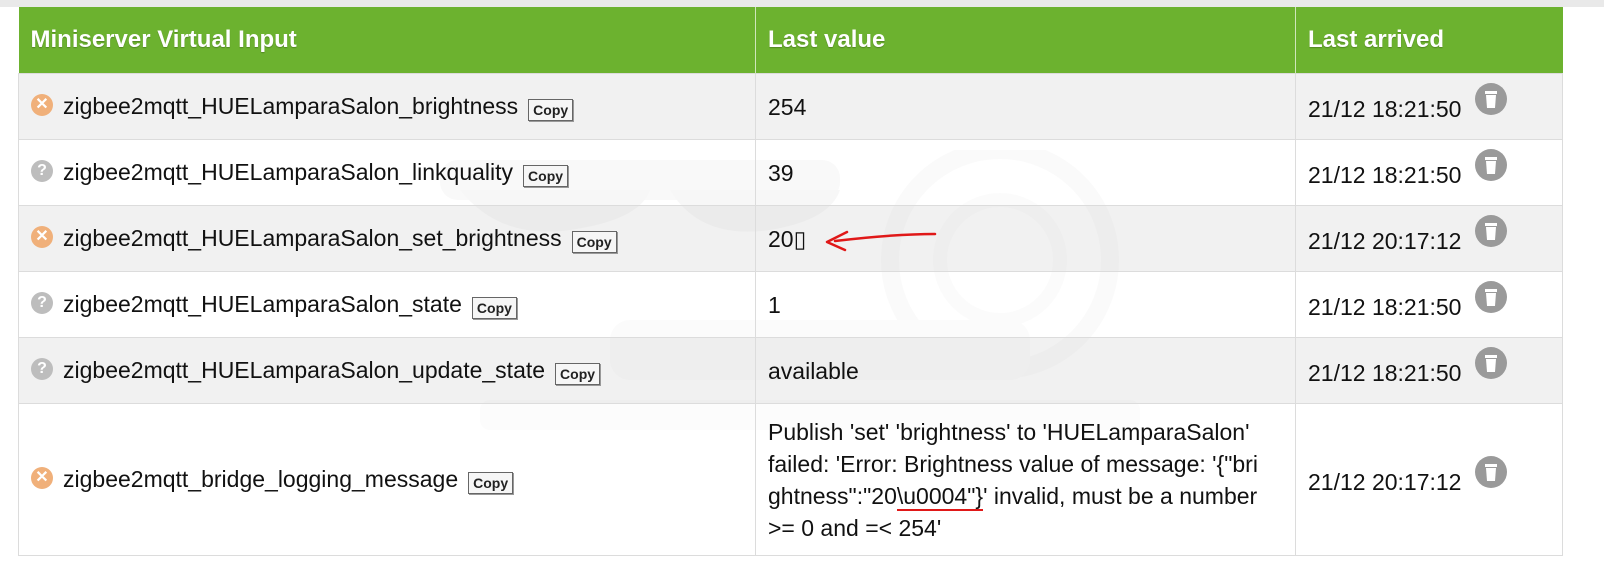  I want to click on top-strip, so click(802, 3).